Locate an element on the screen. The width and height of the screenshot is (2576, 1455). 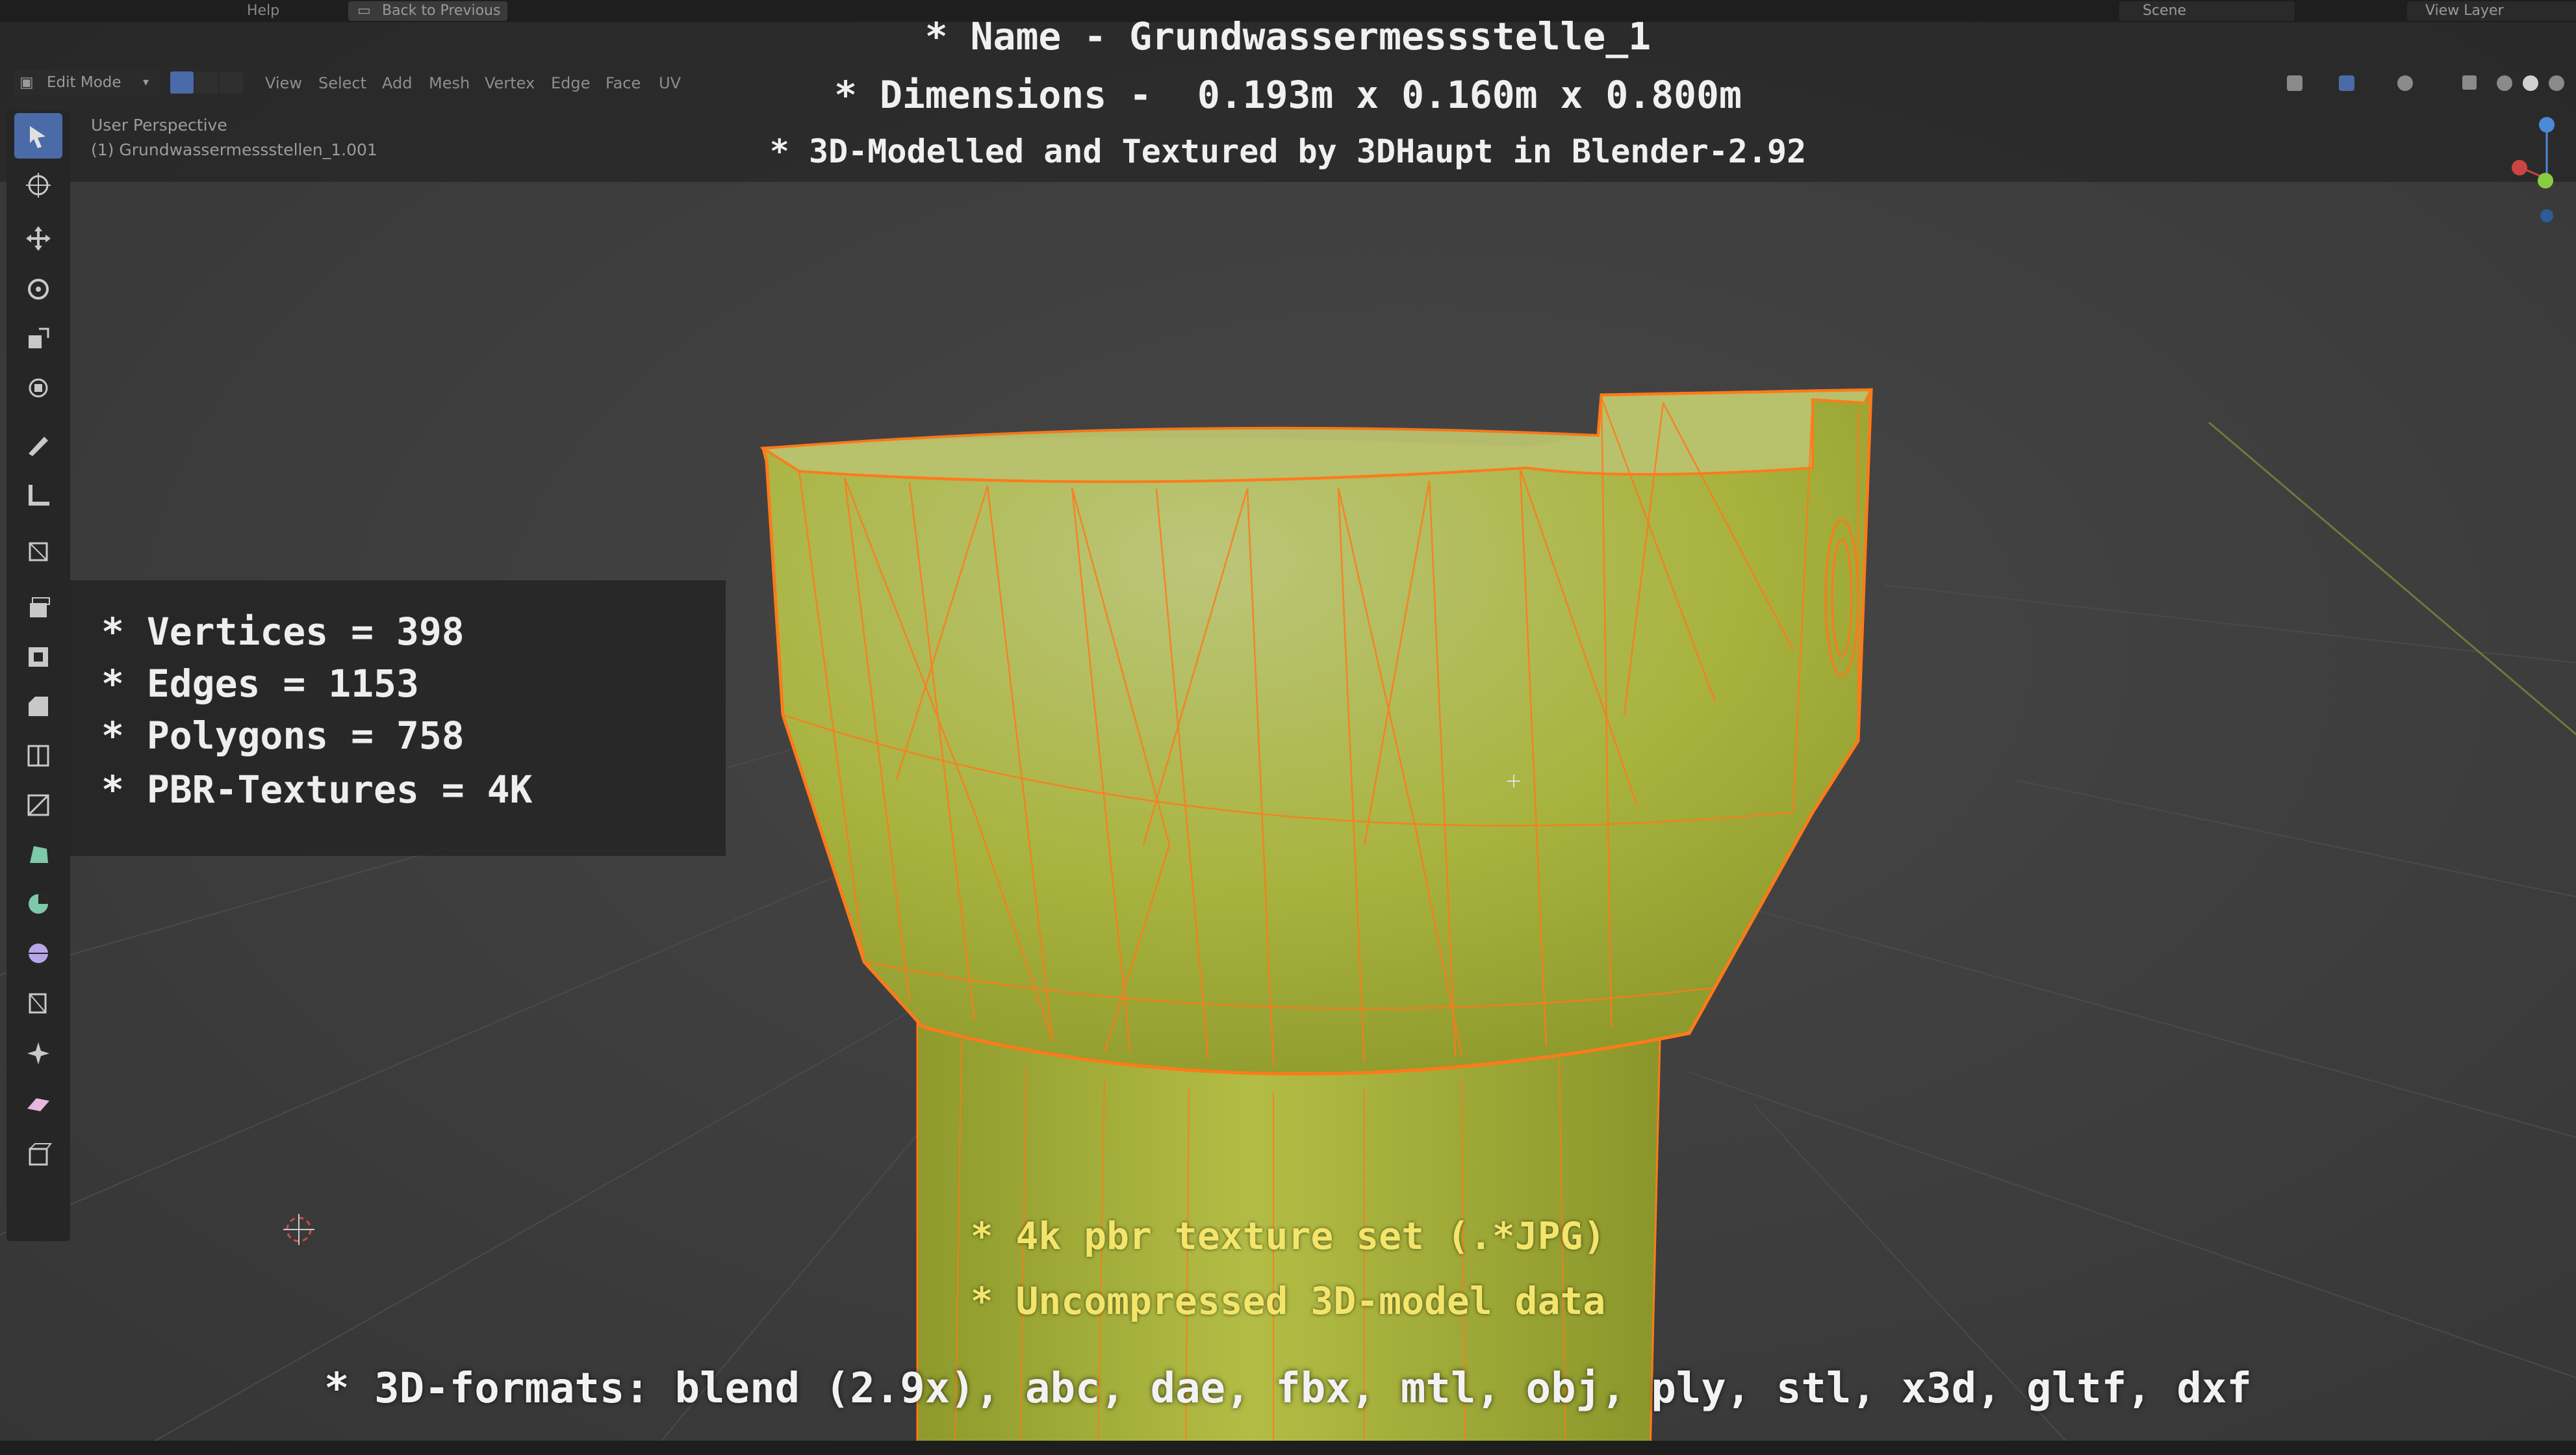
cursor-icon is located at coordinates (38, 185).